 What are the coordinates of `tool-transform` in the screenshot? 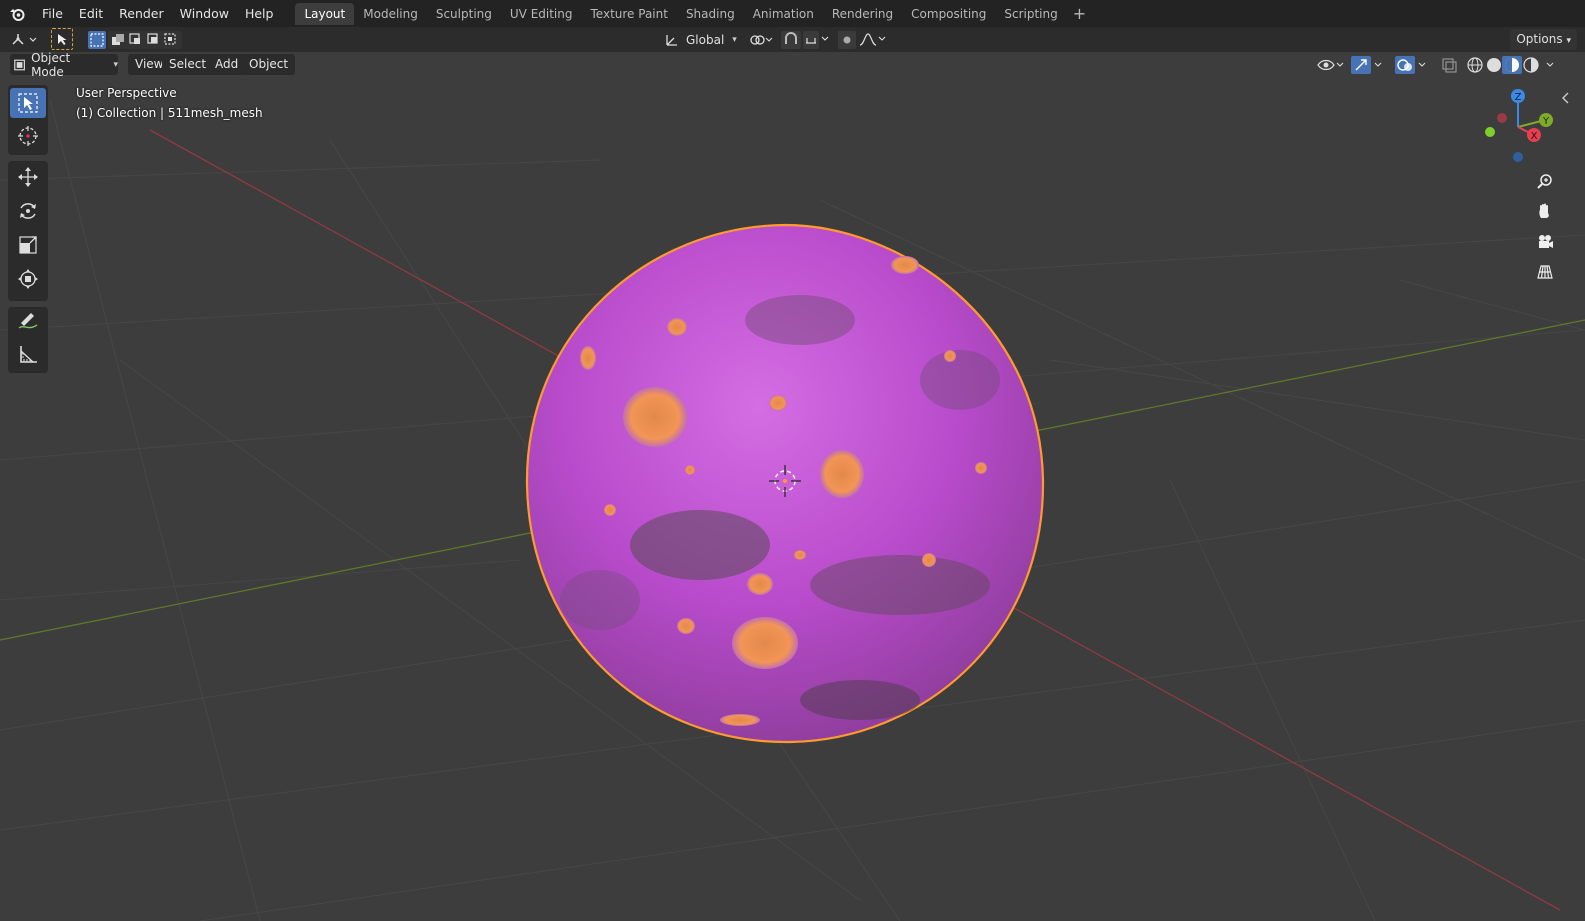 It's located at (28, 279).